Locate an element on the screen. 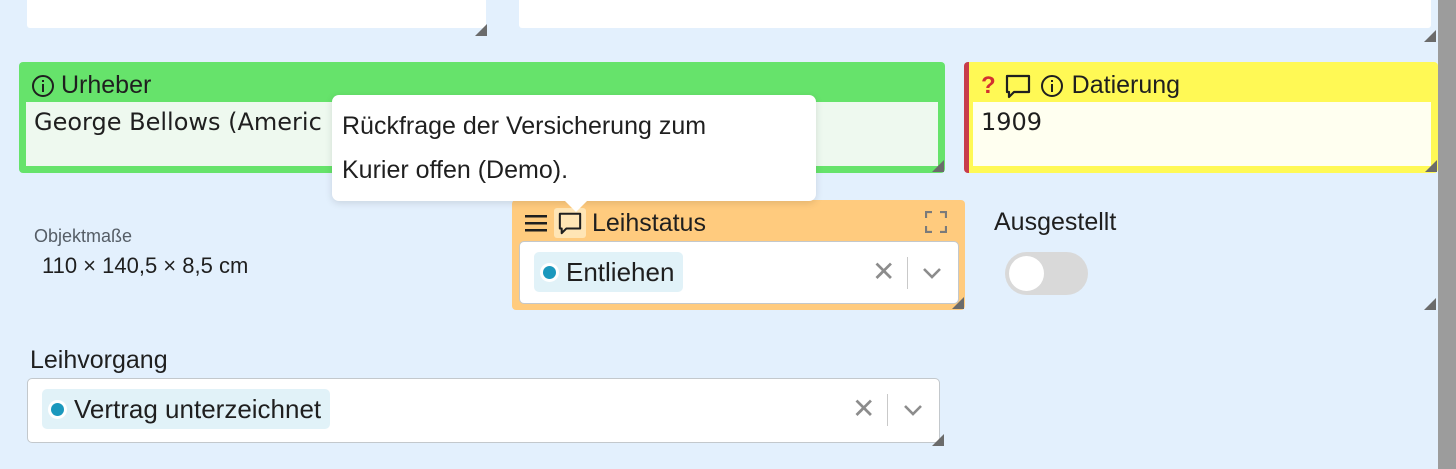 This screenshot has height=469, width=1456. field-label: Leihstatus is located at coordinates (649, 222).